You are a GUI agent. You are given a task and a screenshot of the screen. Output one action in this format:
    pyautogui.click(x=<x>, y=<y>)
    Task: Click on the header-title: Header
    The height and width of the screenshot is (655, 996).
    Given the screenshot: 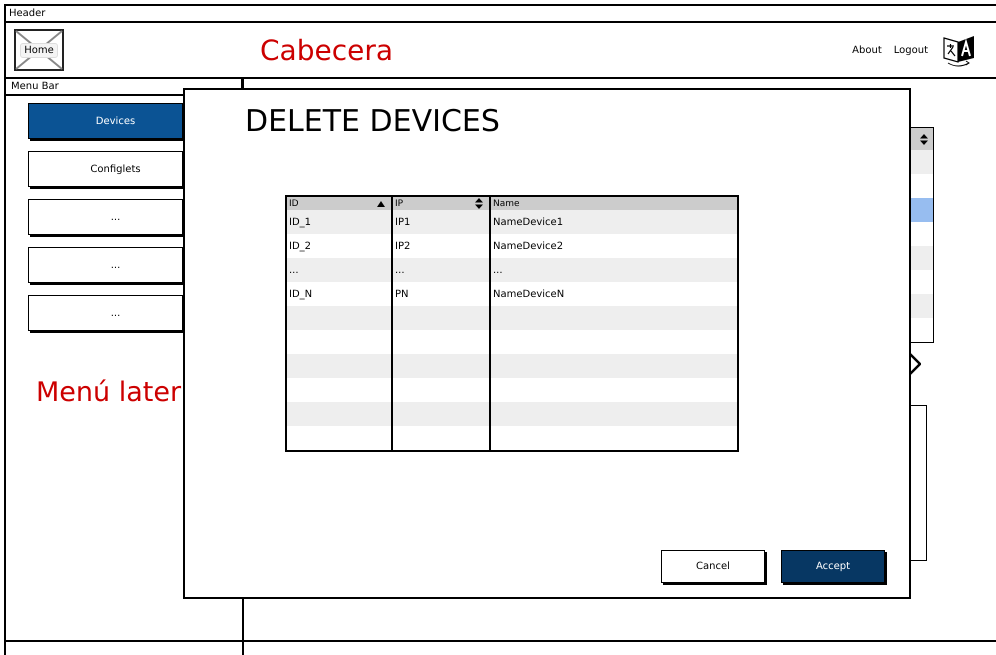 What is the action you would take?
    pyautogui.click(x=501, y=14)
    